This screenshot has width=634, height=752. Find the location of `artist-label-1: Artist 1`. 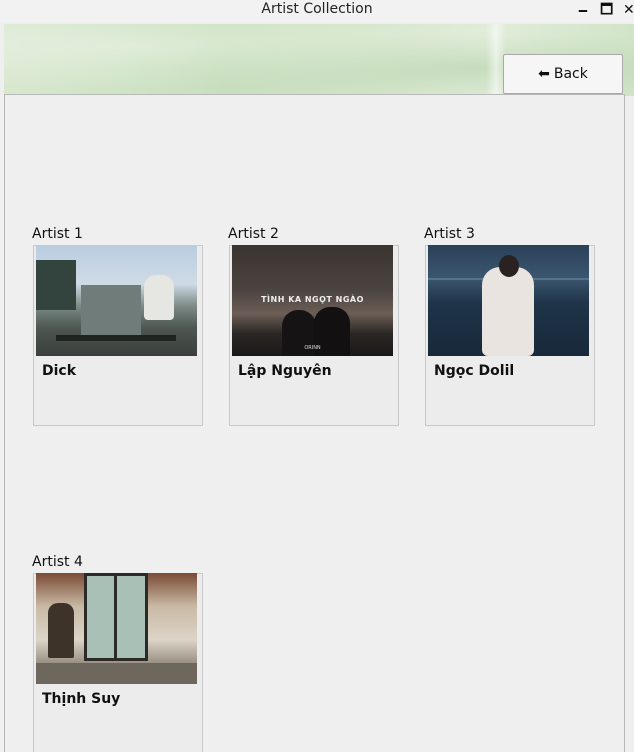

artist-label-1: Artist 1 is located at coordinates (57, 234).